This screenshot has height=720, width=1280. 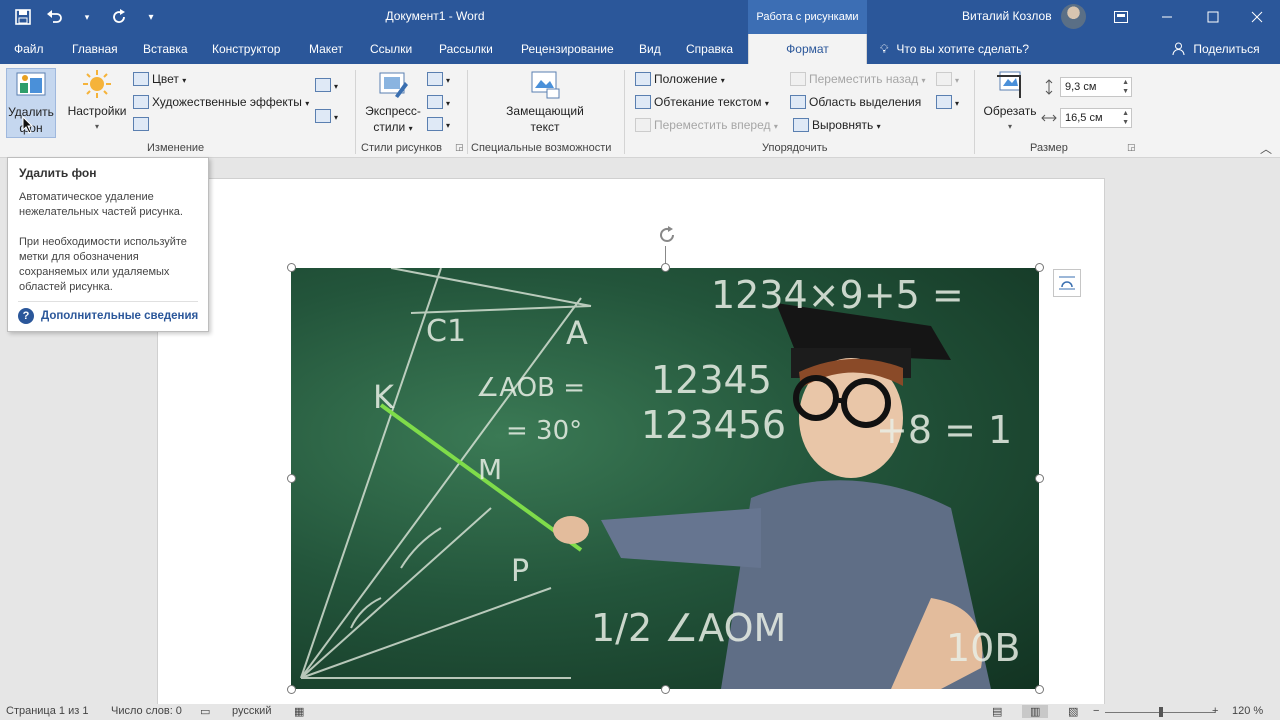 I want to click on close-icon, so click(x=1257, y=17).